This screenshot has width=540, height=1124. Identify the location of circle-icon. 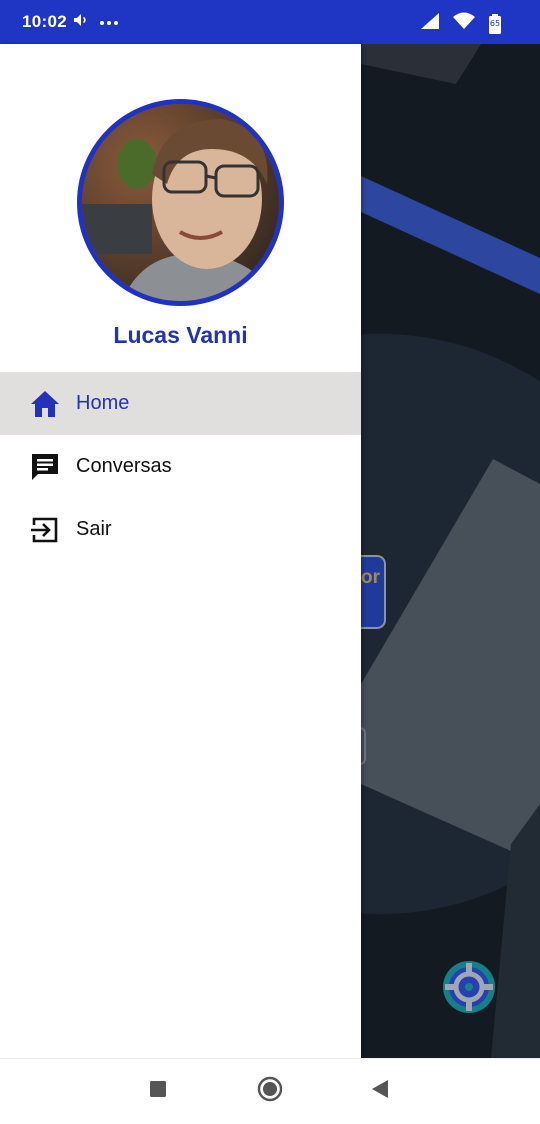
(270, 1091).